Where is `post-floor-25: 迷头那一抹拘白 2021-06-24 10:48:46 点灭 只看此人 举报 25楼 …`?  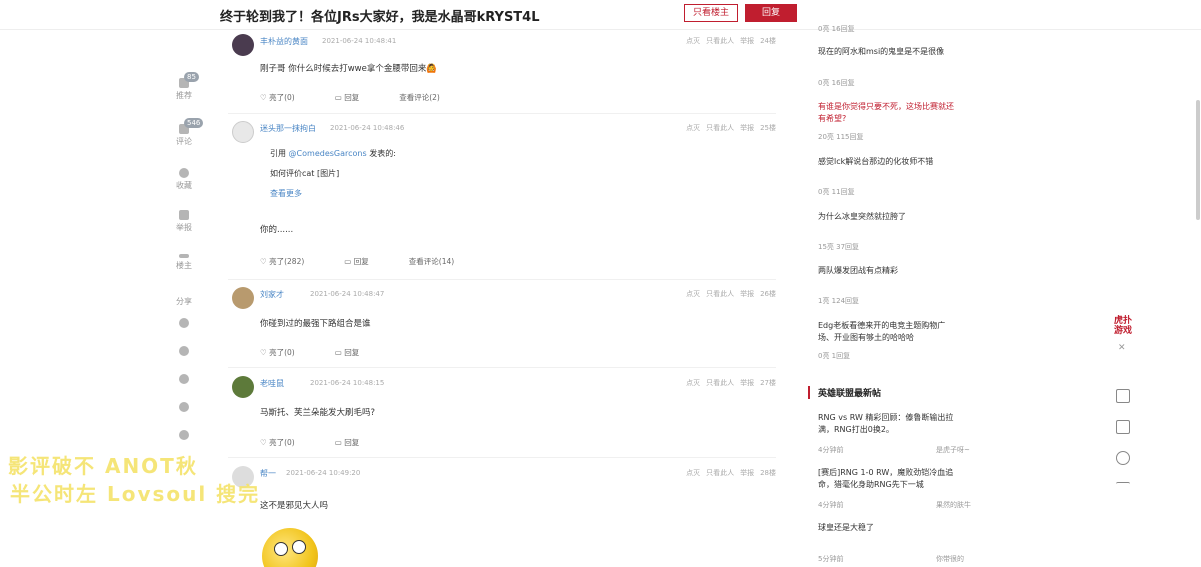
post-floor-25: 迷头那一抹拘白 2021-06-24 10:48:46 点灭 只看此人 举报 25楼 … is located at coordinates (502, 197).